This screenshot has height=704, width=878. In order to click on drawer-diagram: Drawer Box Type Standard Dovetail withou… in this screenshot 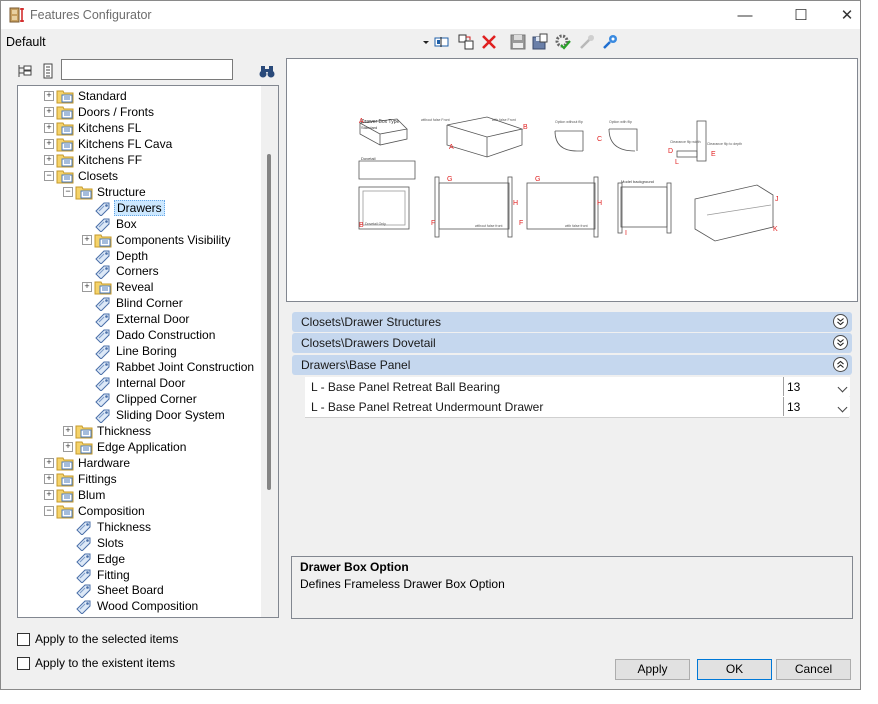, I will do `click(568, 179)`.